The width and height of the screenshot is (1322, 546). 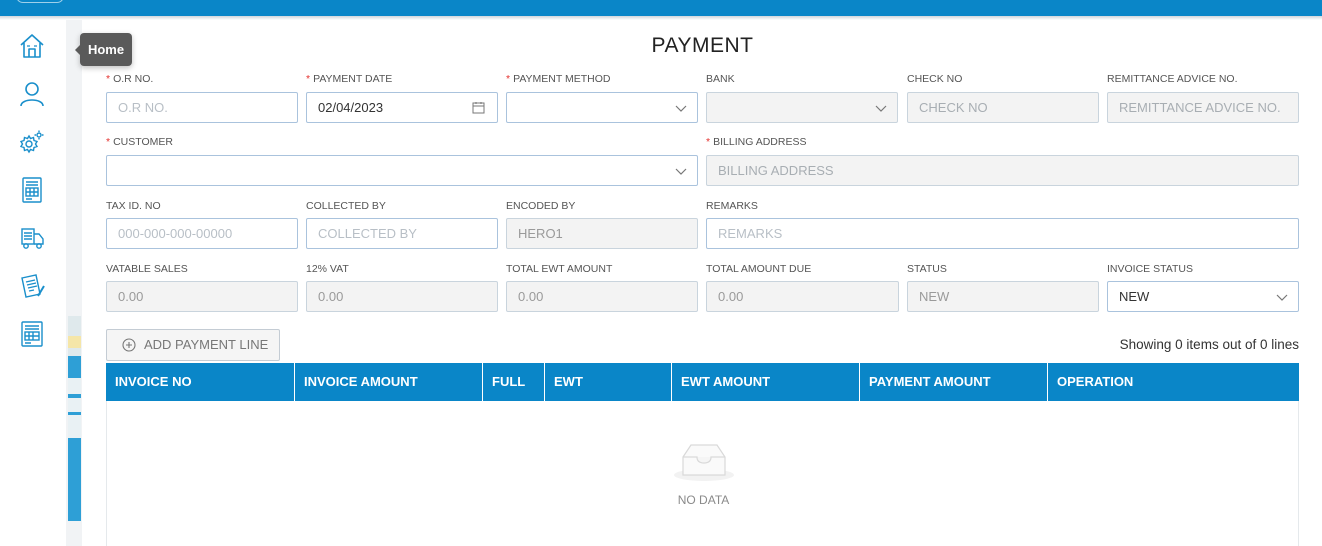 What do you see at coordinates (732, 206) in the screenshot?
I see `remarks-label: REMARKS` at bounding box center [732, 206].